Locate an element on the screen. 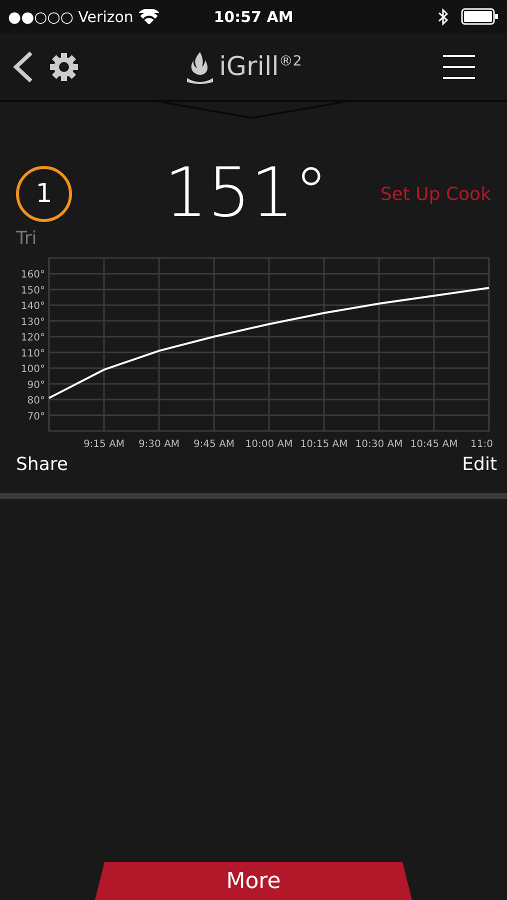  flame-icon is located at coordinates (200, 67).